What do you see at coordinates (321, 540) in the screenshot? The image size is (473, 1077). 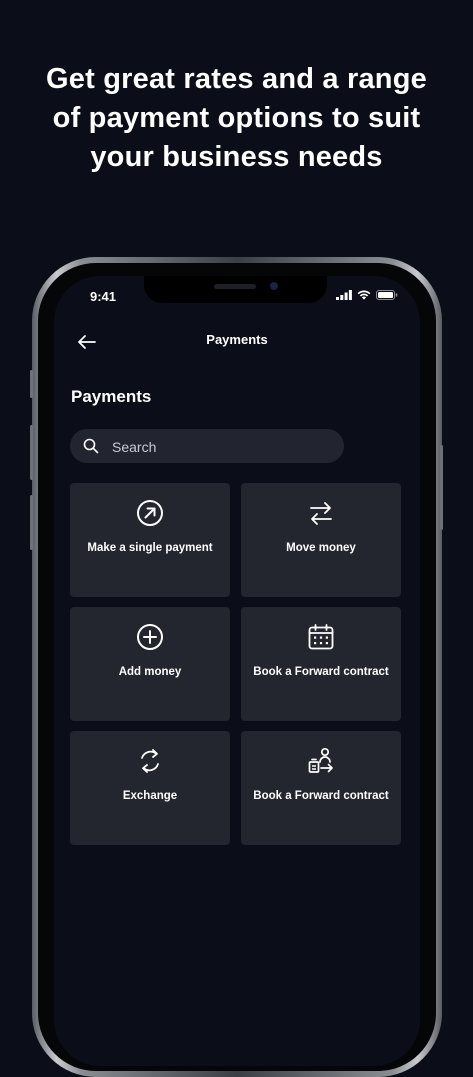 I see `tile-move-money: Move money` at bounding box center [321, 540].